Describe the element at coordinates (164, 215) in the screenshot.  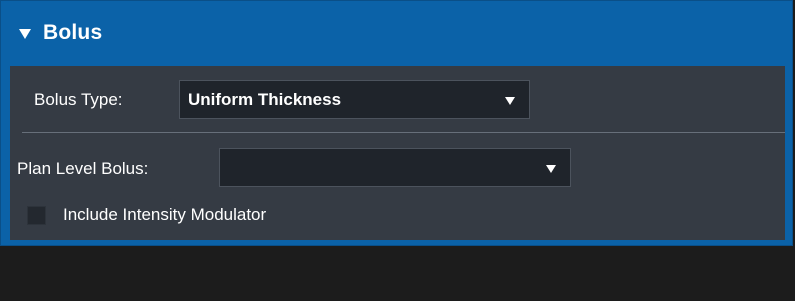
I see `include-intensity-modulator-label: Include Intensity Modulator` at that location.